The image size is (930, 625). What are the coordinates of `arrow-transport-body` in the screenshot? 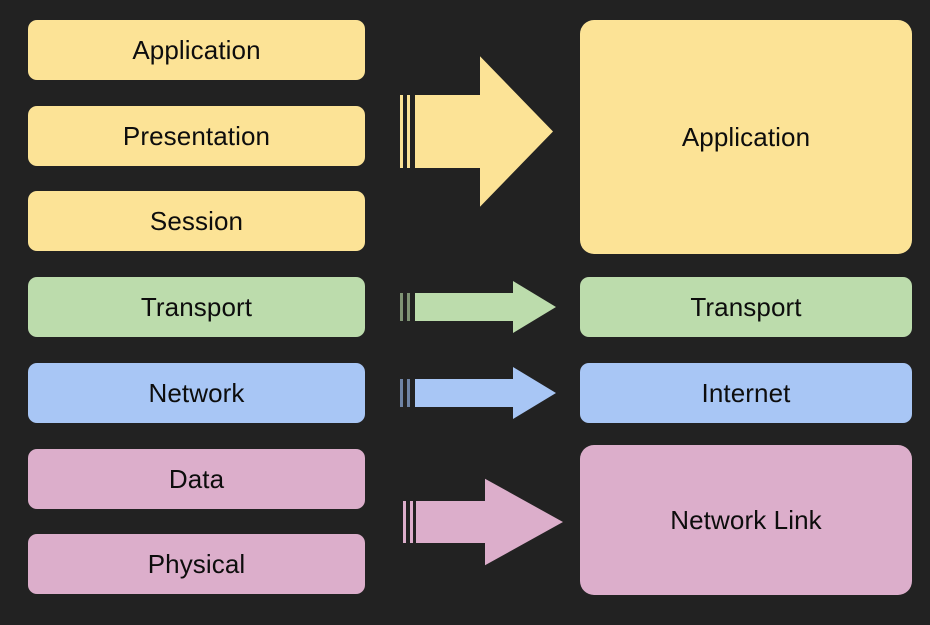 It's located at (485, 307).